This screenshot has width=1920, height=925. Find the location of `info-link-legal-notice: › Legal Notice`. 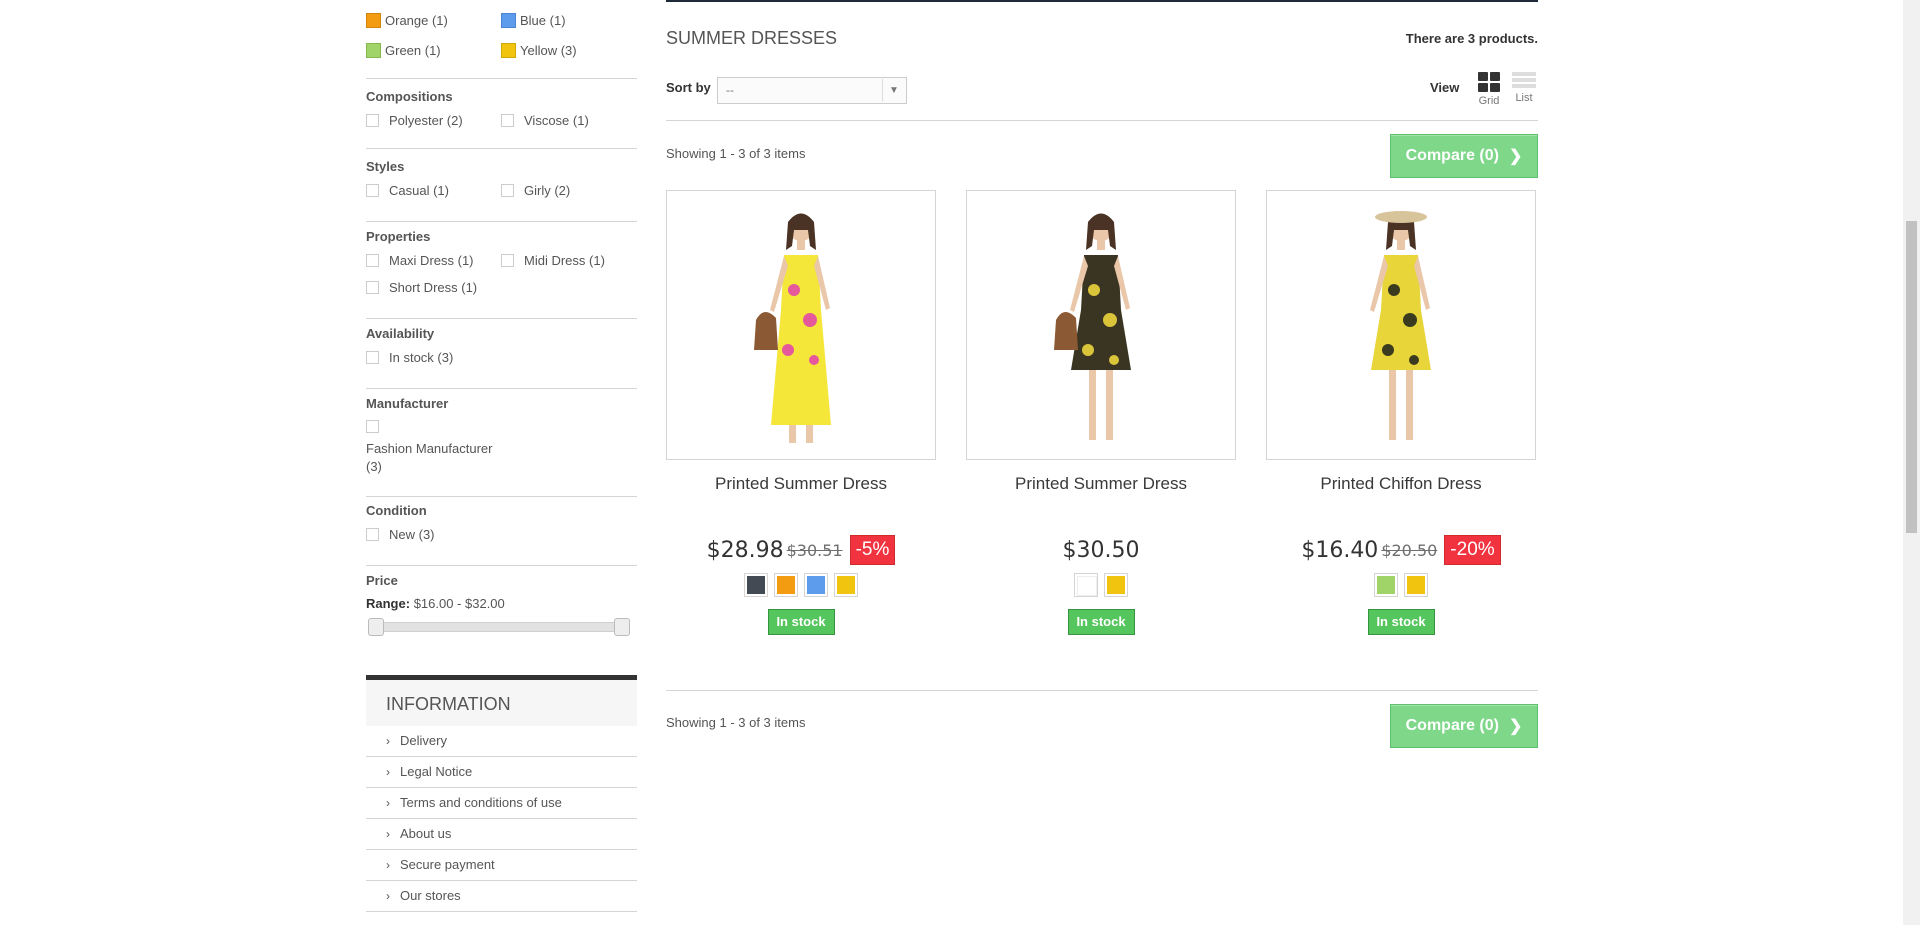

info-link-legal-notice: › Legal Notice is located at coordinates (501, 772).